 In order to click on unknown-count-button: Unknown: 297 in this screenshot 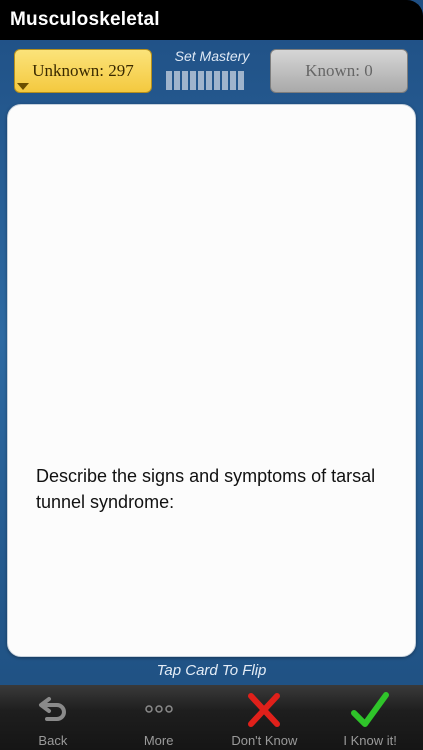, I will do `click(83, 71)`.